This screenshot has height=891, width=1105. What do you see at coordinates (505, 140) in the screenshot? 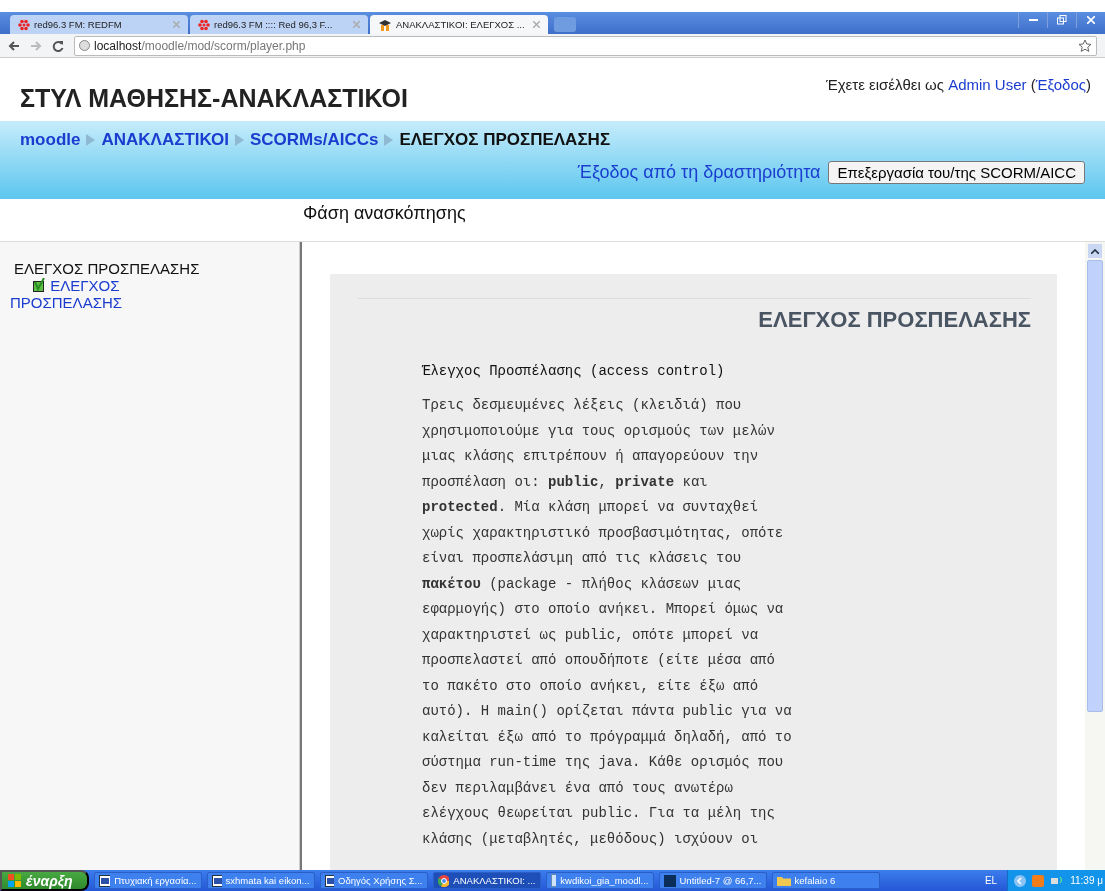
I see `breadcrumb-current: ΕΛΕΓΧΟΣ ΠΡΟΣΠΕΛΑΣΗΣ` at bounding box center [505, 140].